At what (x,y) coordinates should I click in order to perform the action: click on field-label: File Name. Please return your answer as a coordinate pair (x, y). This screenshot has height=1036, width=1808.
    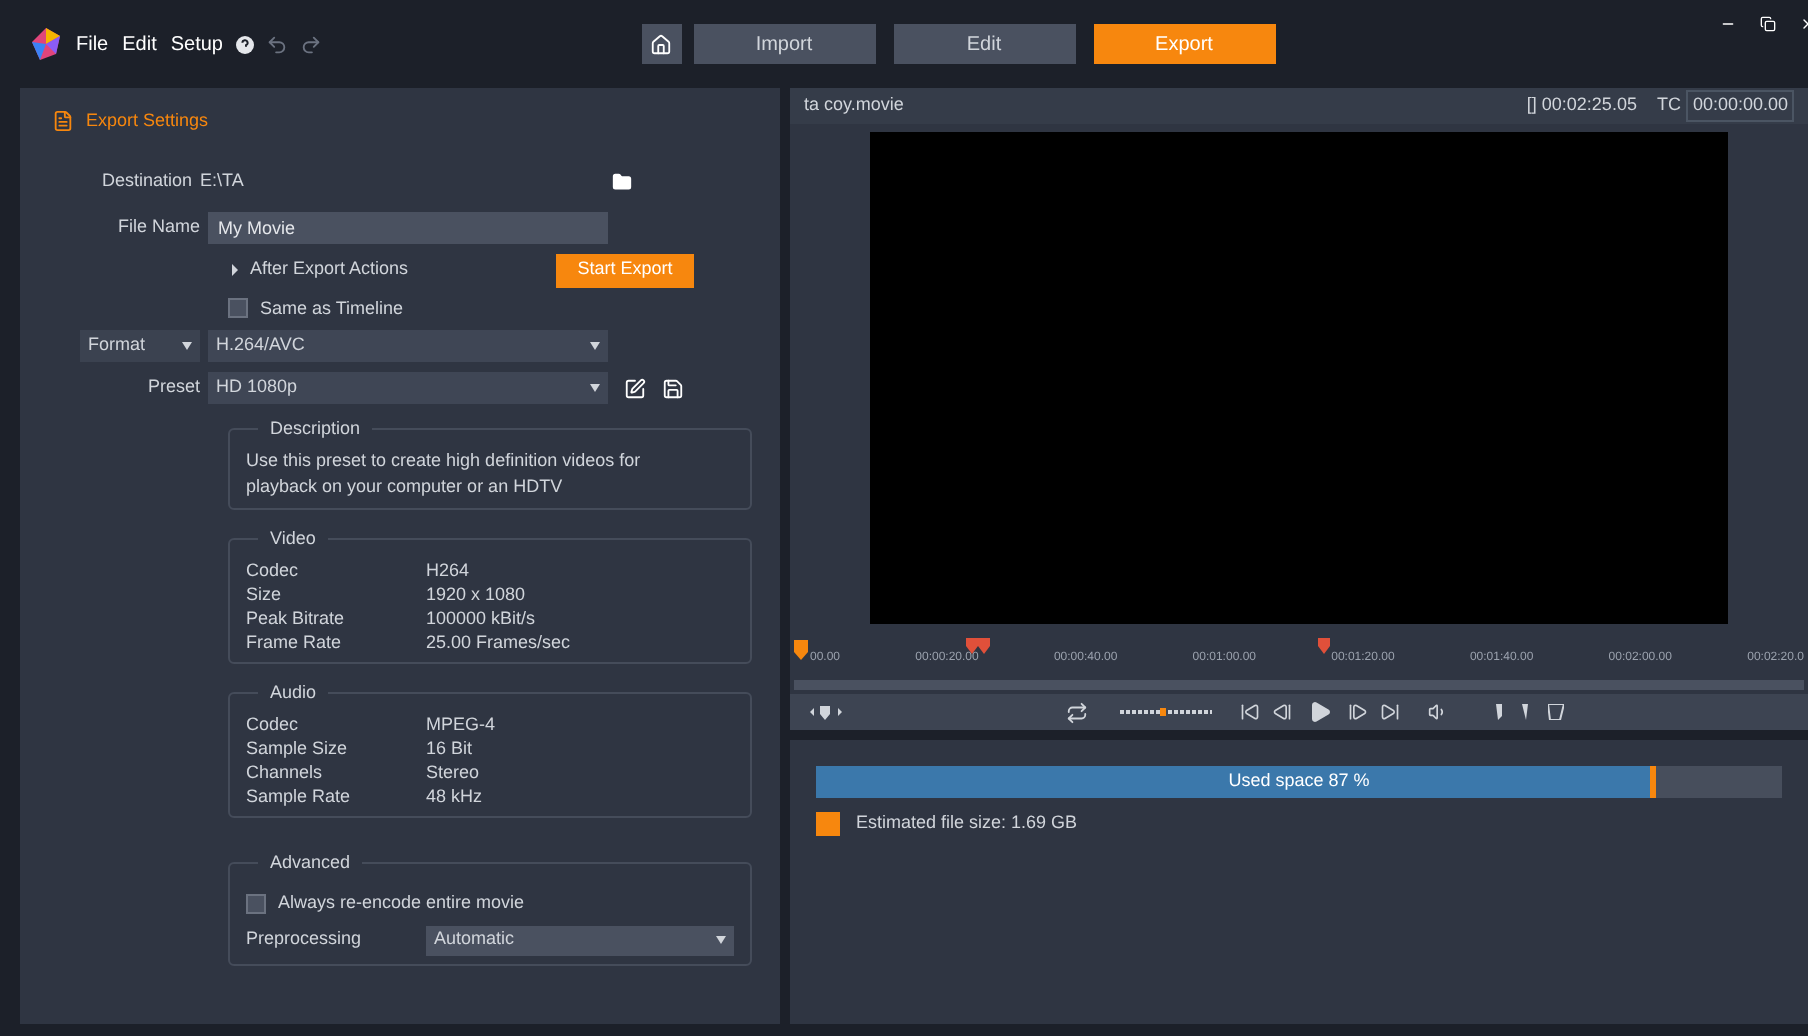
    Looking at the image, I should click on (158, 226).